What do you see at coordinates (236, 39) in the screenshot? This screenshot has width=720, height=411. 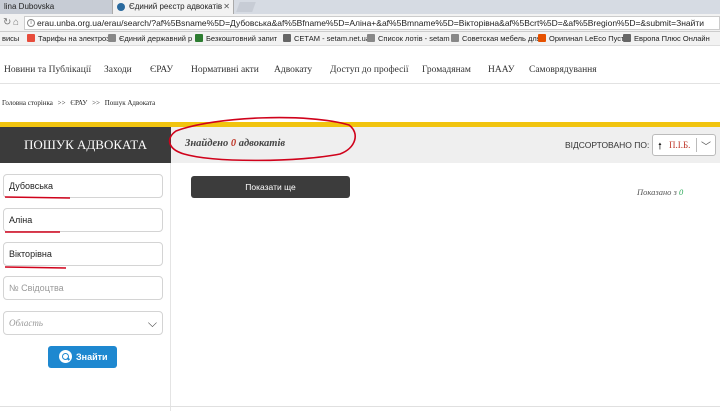 I see `bookmark-item: Безкоштовний запит` at bounding box center [236, 39].